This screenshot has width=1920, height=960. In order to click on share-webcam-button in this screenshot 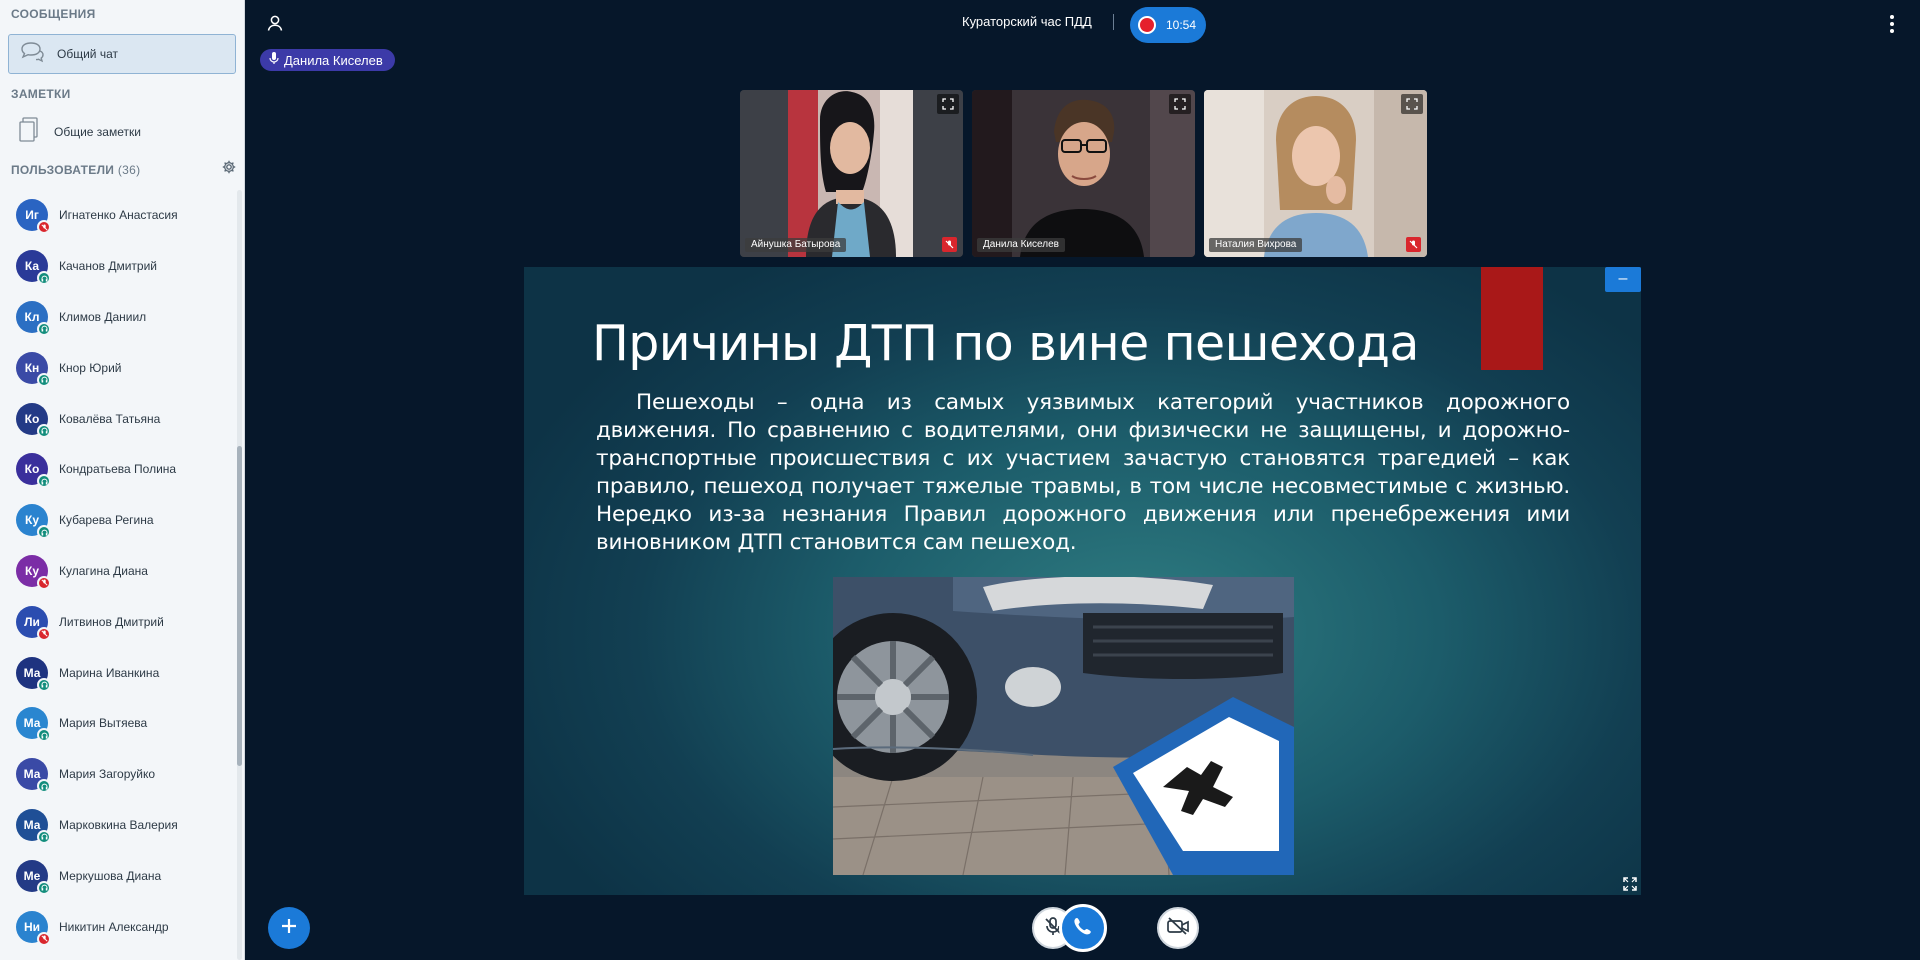, I will do `click(1178, 928)`.